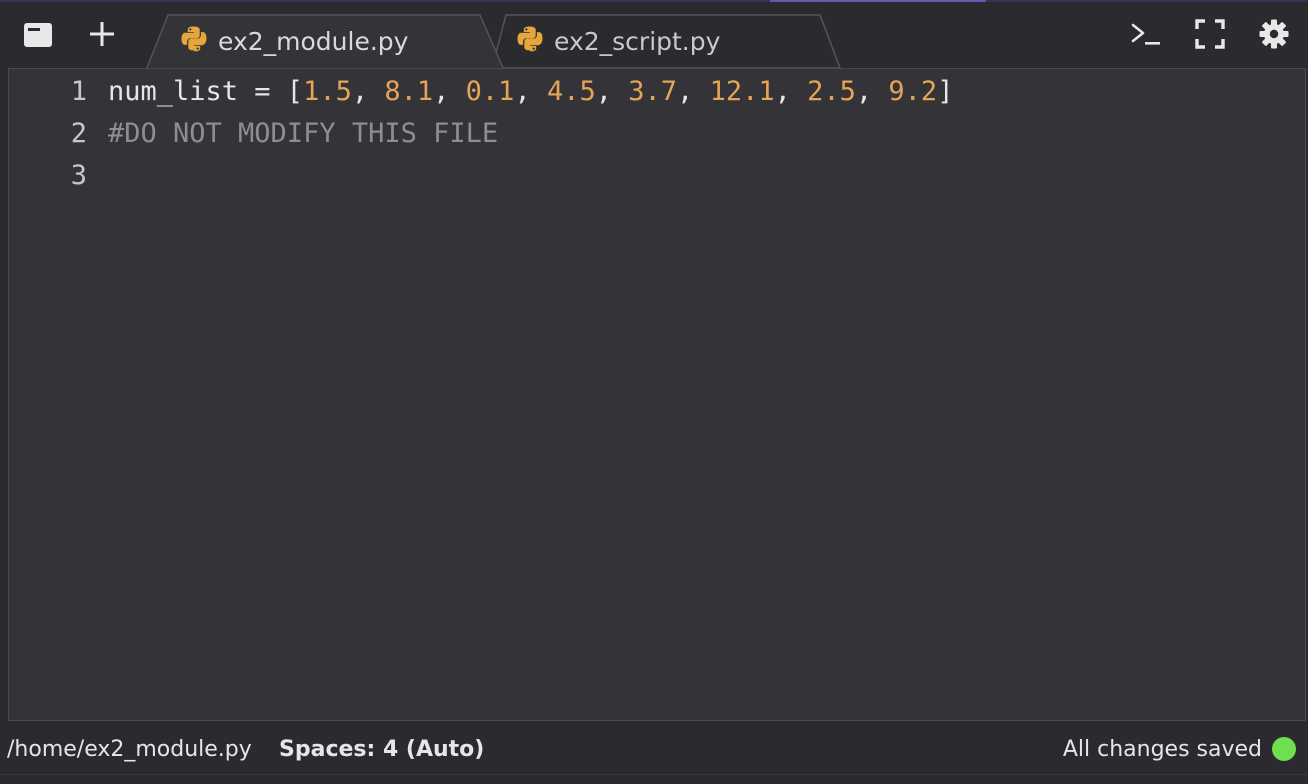 Image resolution: width=1308 pixels, height=784 pixels. What do you see at coordinates (206, 91) in the screenshot?
I see `code-token: num_list = [` at bounding box center [206, 91].